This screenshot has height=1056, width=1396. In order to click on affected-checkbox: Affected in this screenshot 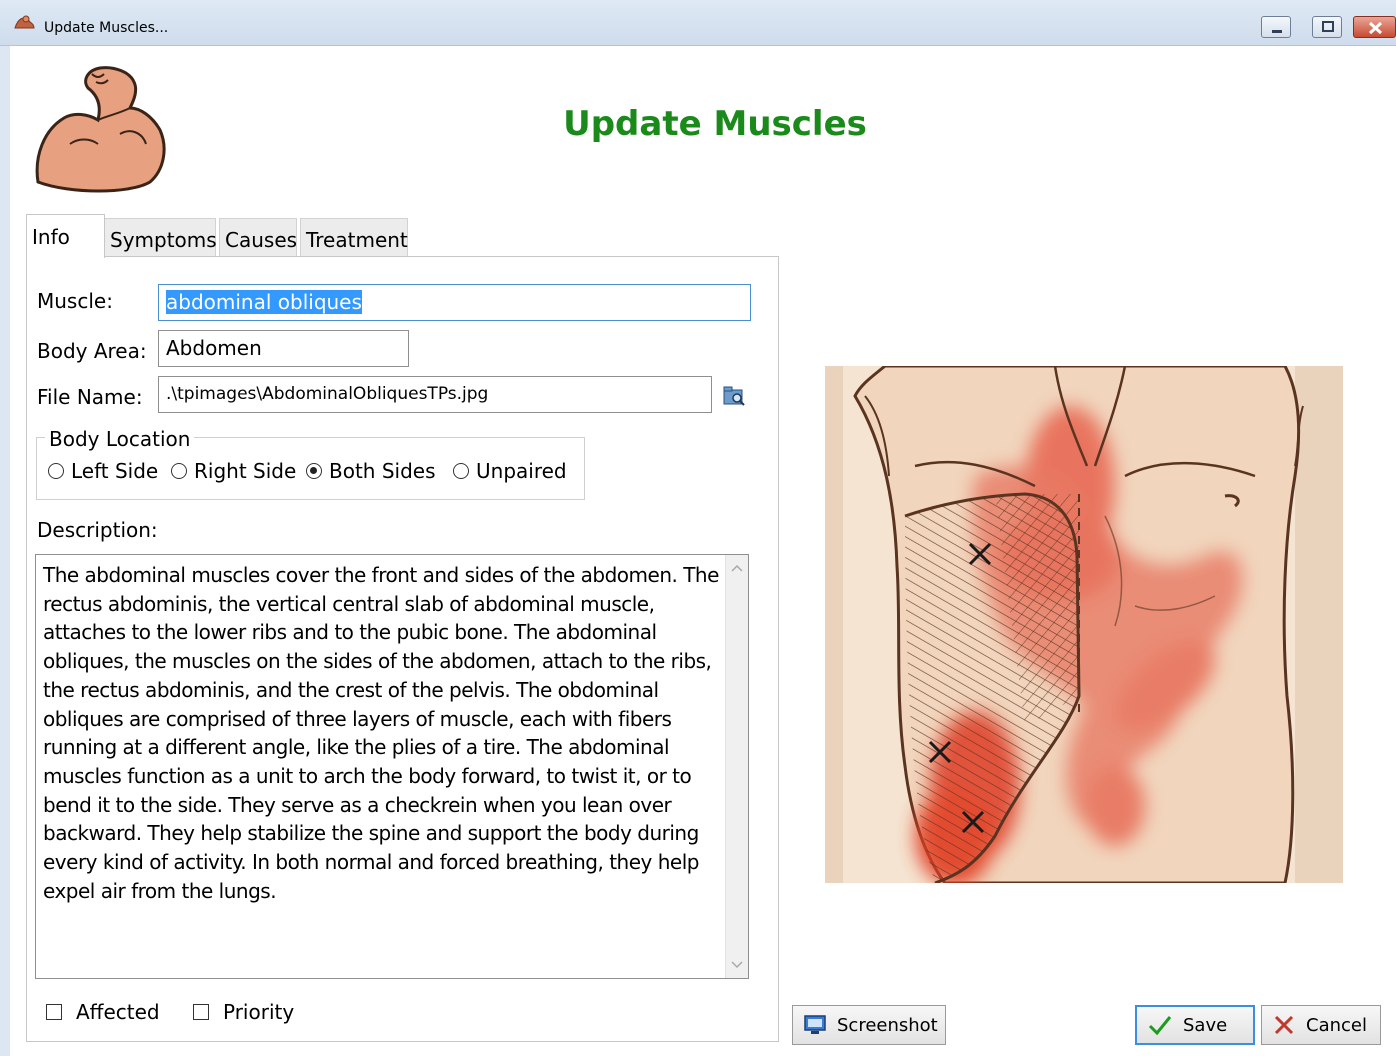, I will do `click(103, 1012)`.